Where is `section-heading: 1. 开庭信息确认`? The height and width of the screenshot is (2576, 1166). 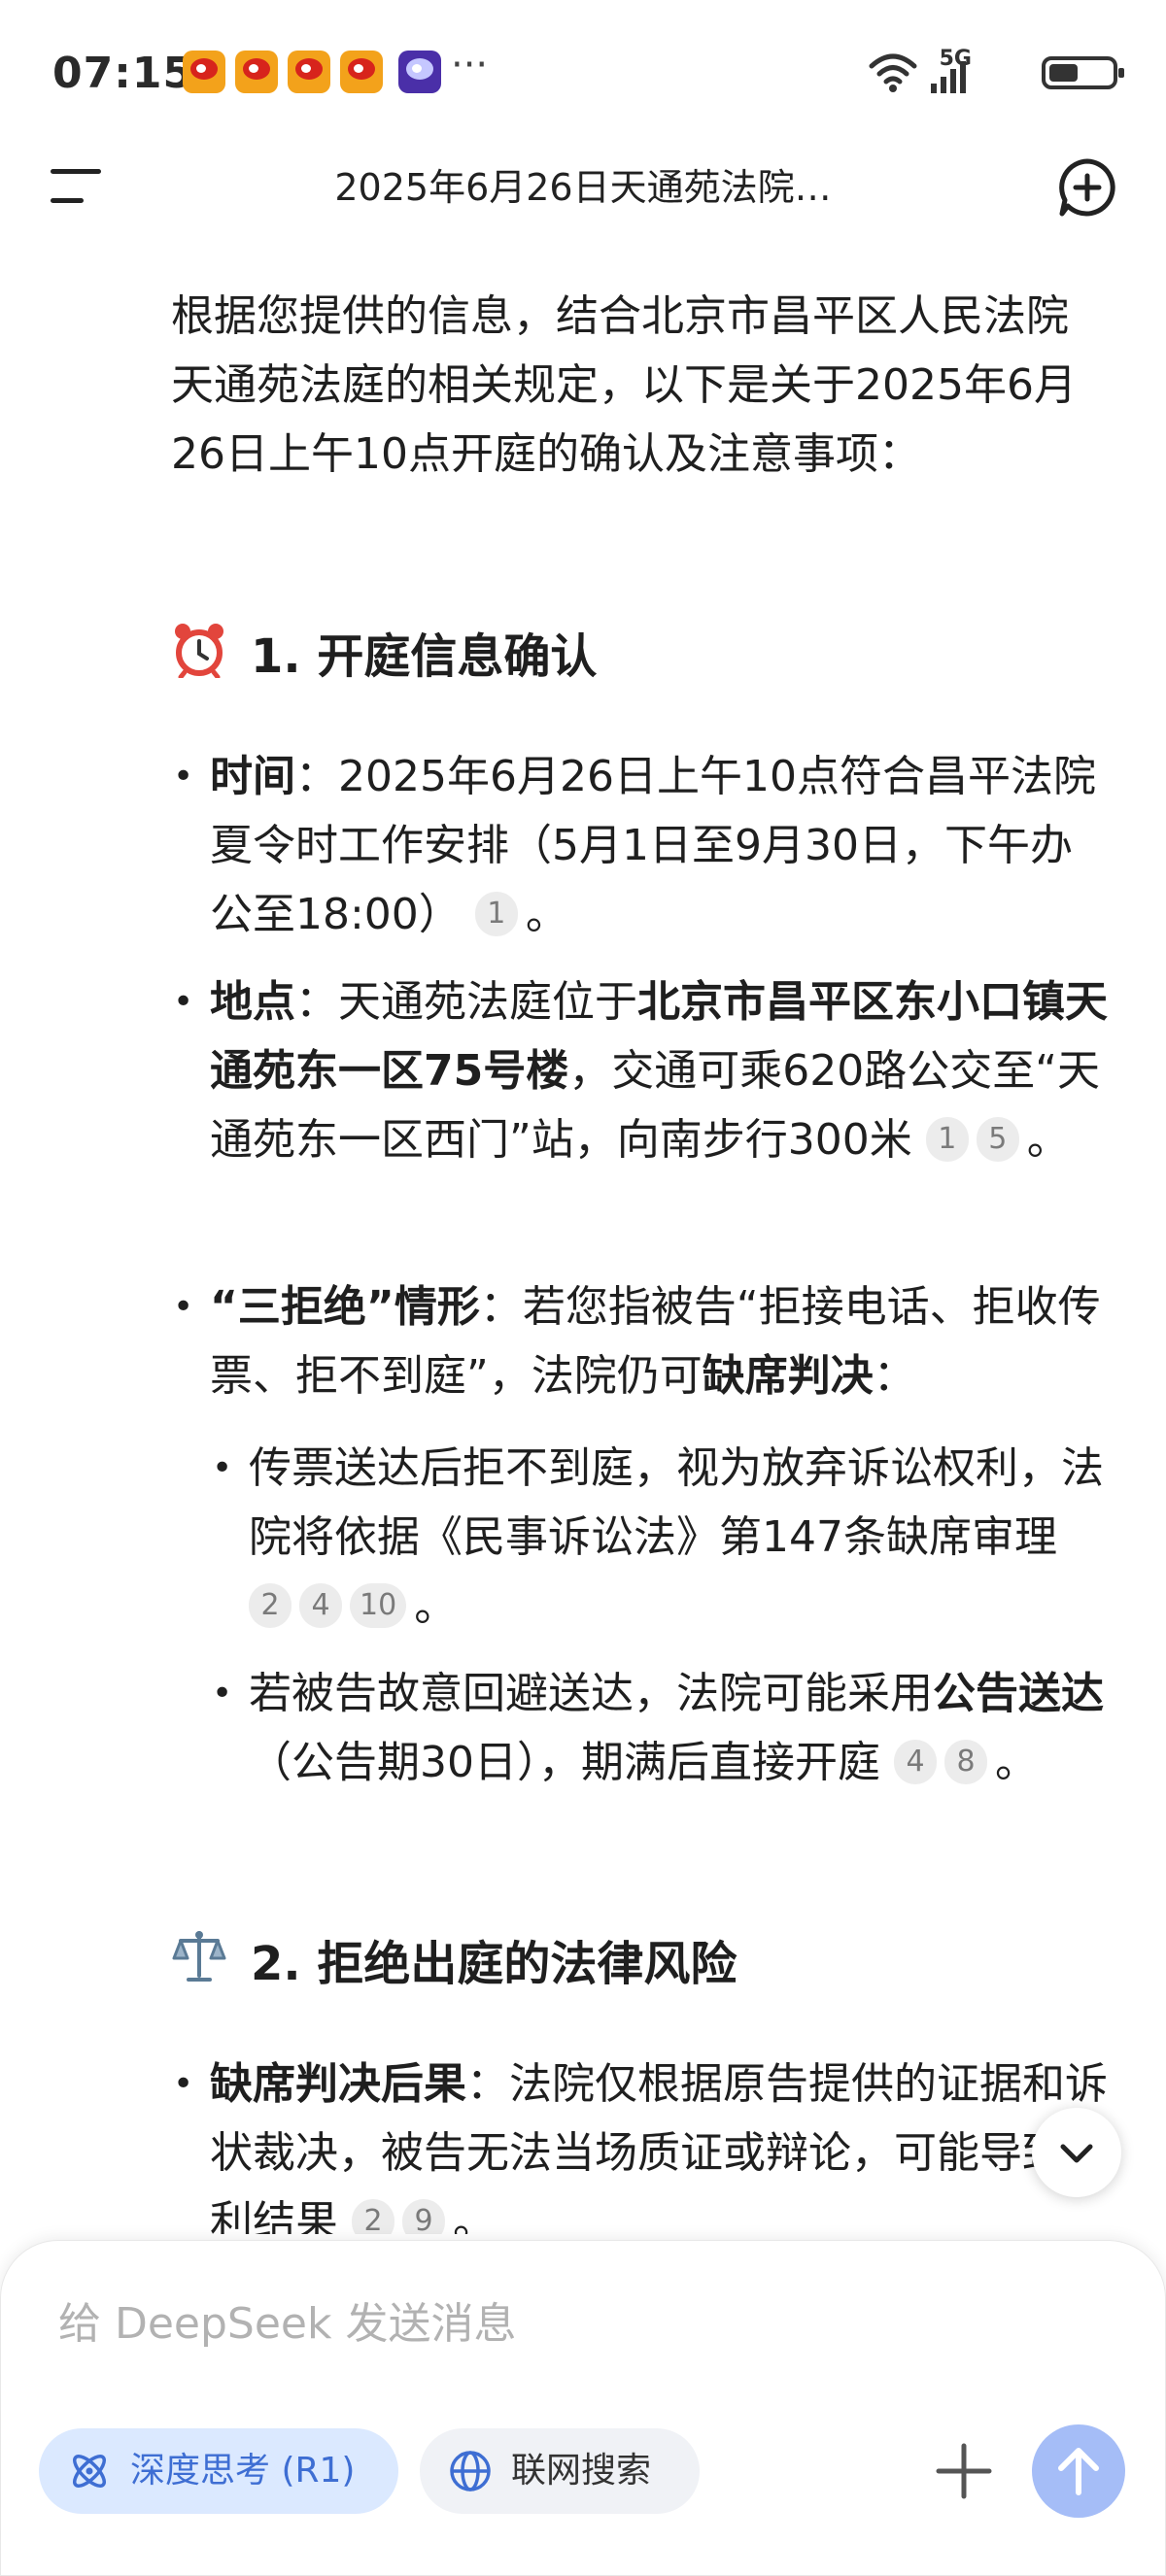
section-heading: 1. 开庭信息确认 is located at coordinates (424, 656).